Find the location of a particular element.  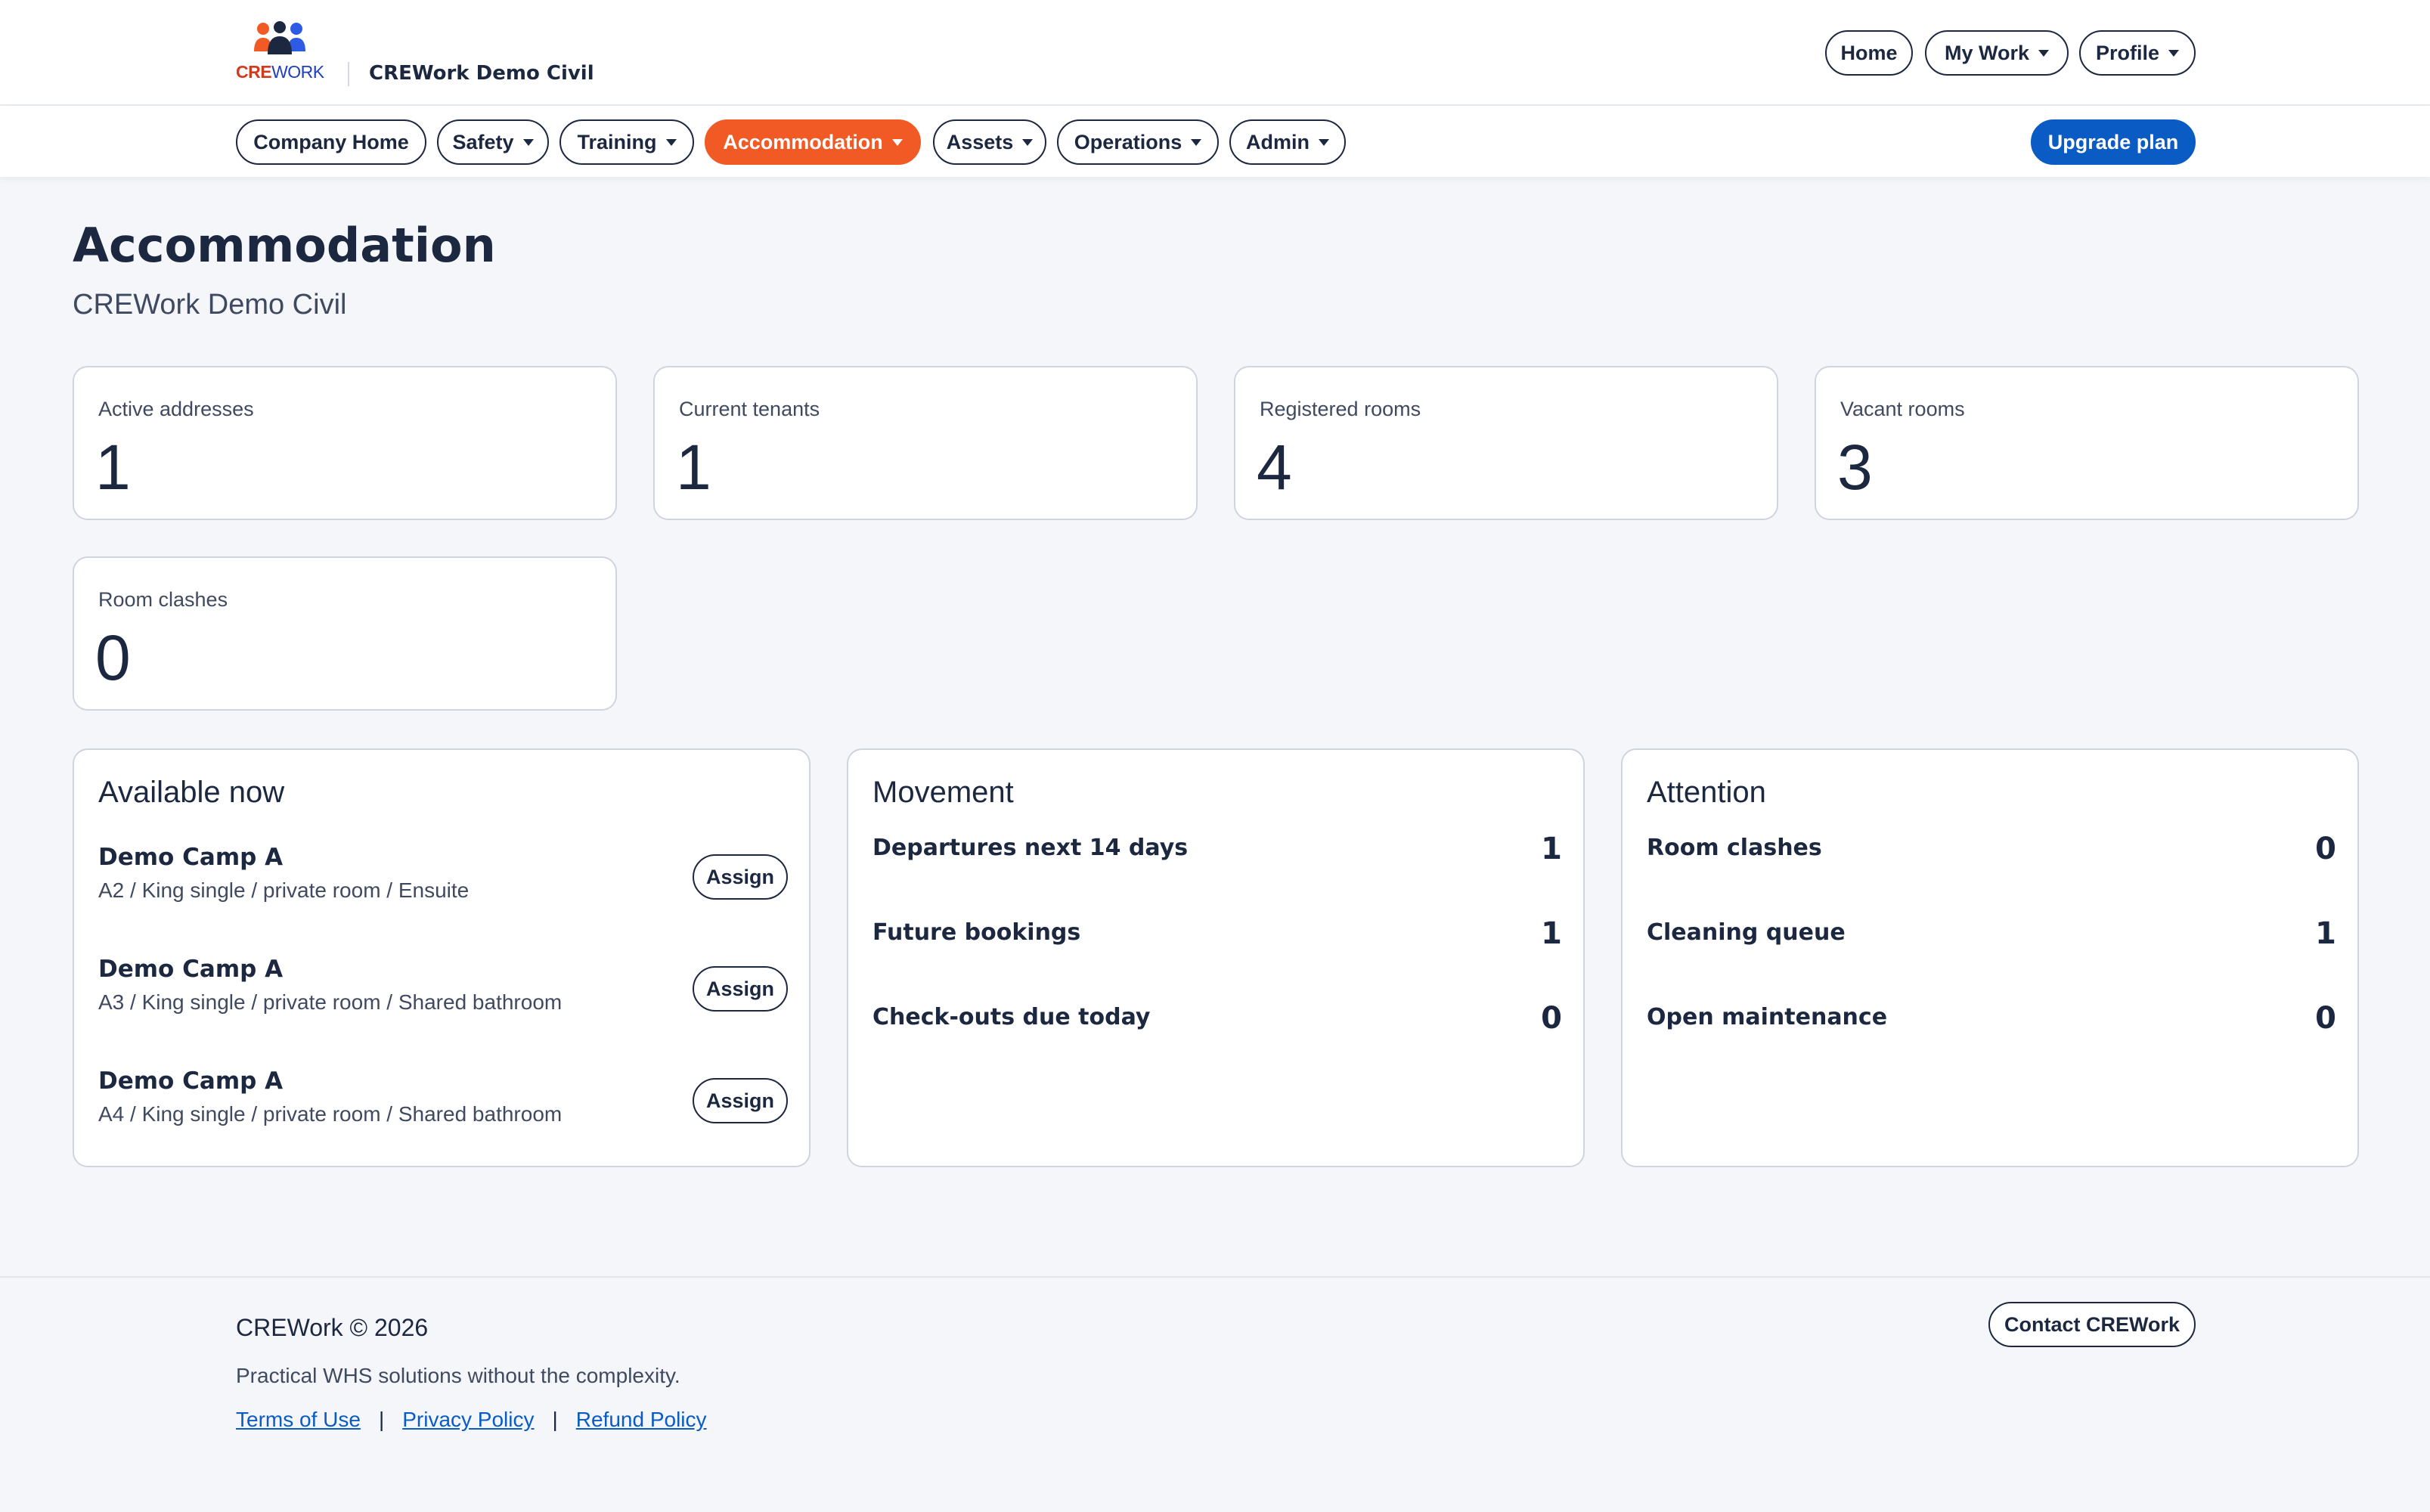

upgrade-plan-button: Upgrade plan is located at coordinates (2113, 142).